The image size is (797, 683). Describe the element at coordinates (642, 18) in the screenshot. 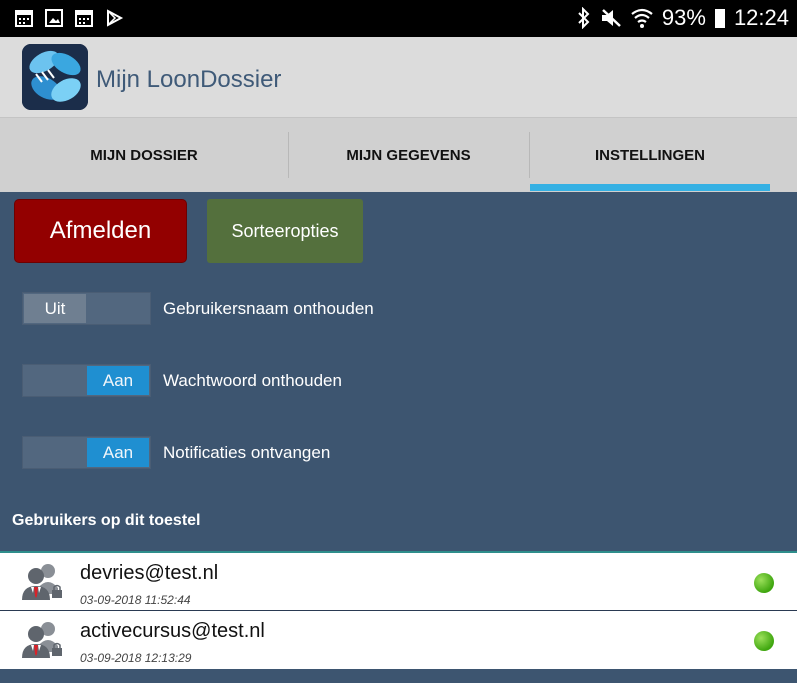

I see `wifi-icon` at that location.